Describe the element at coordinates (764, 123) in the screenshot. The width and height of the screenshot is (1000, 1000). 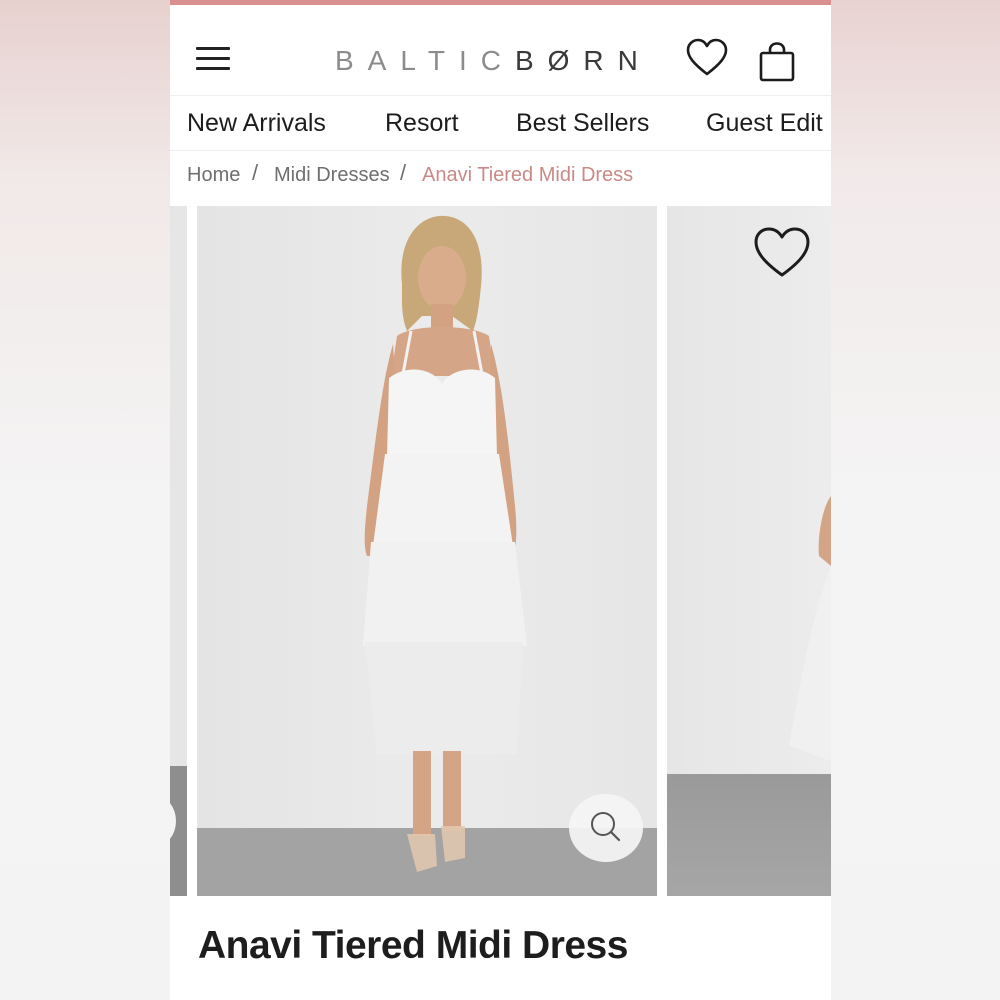
I see `nav-item-guest-edit: Guest Edit` at that location.